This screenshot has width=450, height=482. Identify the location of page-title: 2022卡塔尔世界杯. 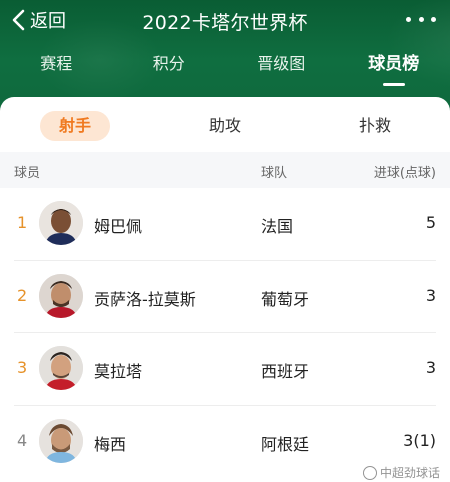
(225, 23).